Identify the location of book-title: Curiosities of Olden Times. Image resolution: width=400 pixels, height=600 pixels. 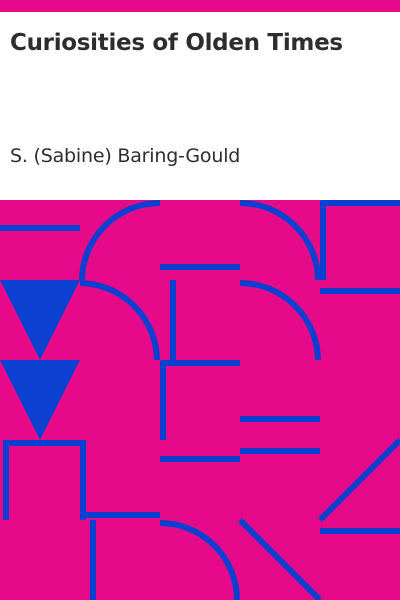
(176, 43).